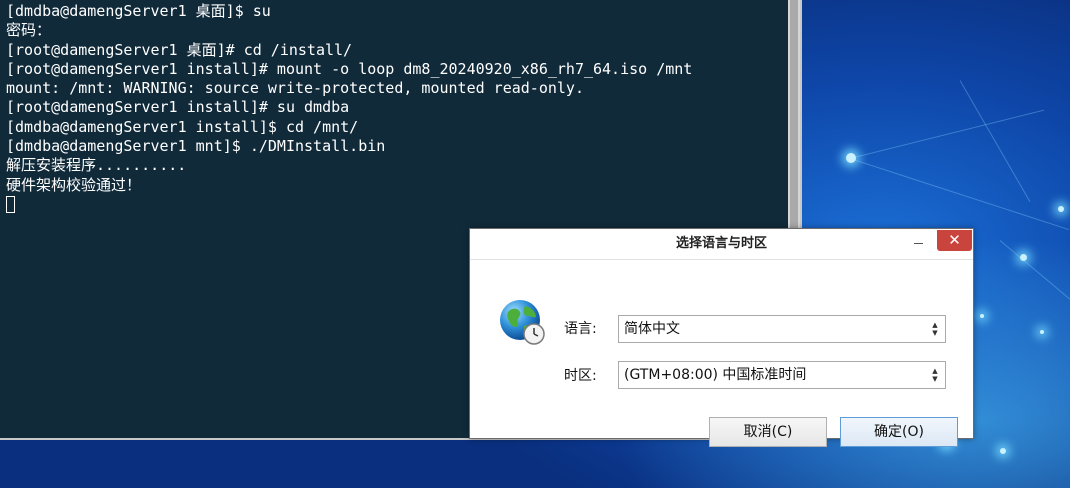 The height and width of the screenshot is (488, 1070). Describe the element at coordinates (74, 184) in the screenshot. I see `terminal-line: 硬件架构校验通过！` at that location.